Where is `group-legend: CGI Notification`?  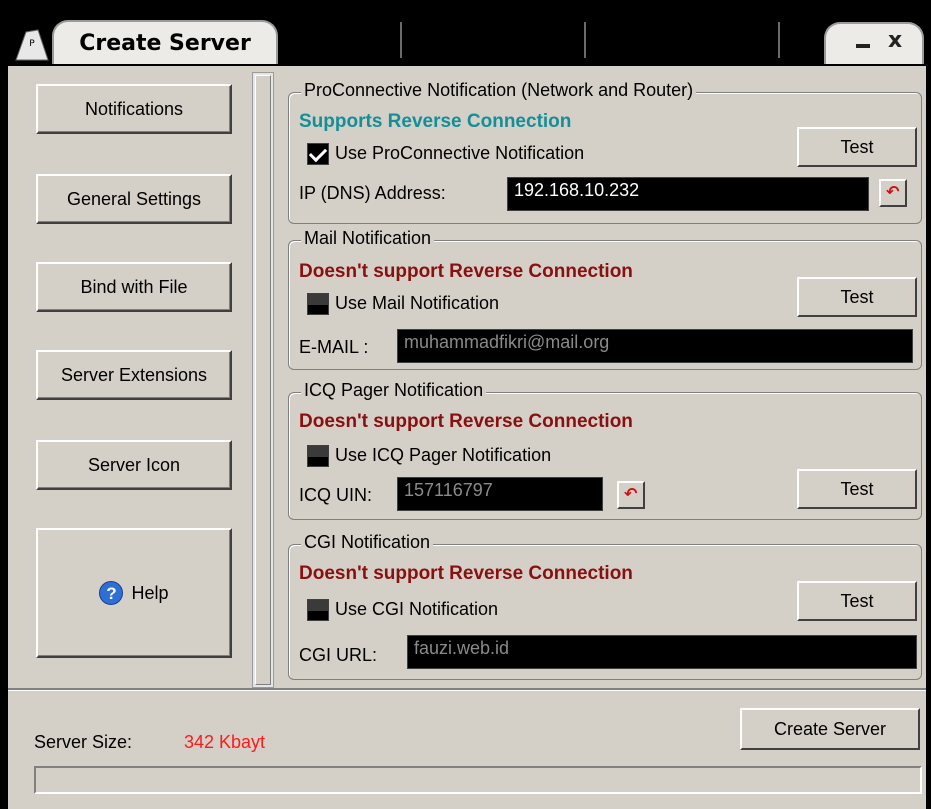 group-legend: CGI Notification is located at coordinates (367, 542).